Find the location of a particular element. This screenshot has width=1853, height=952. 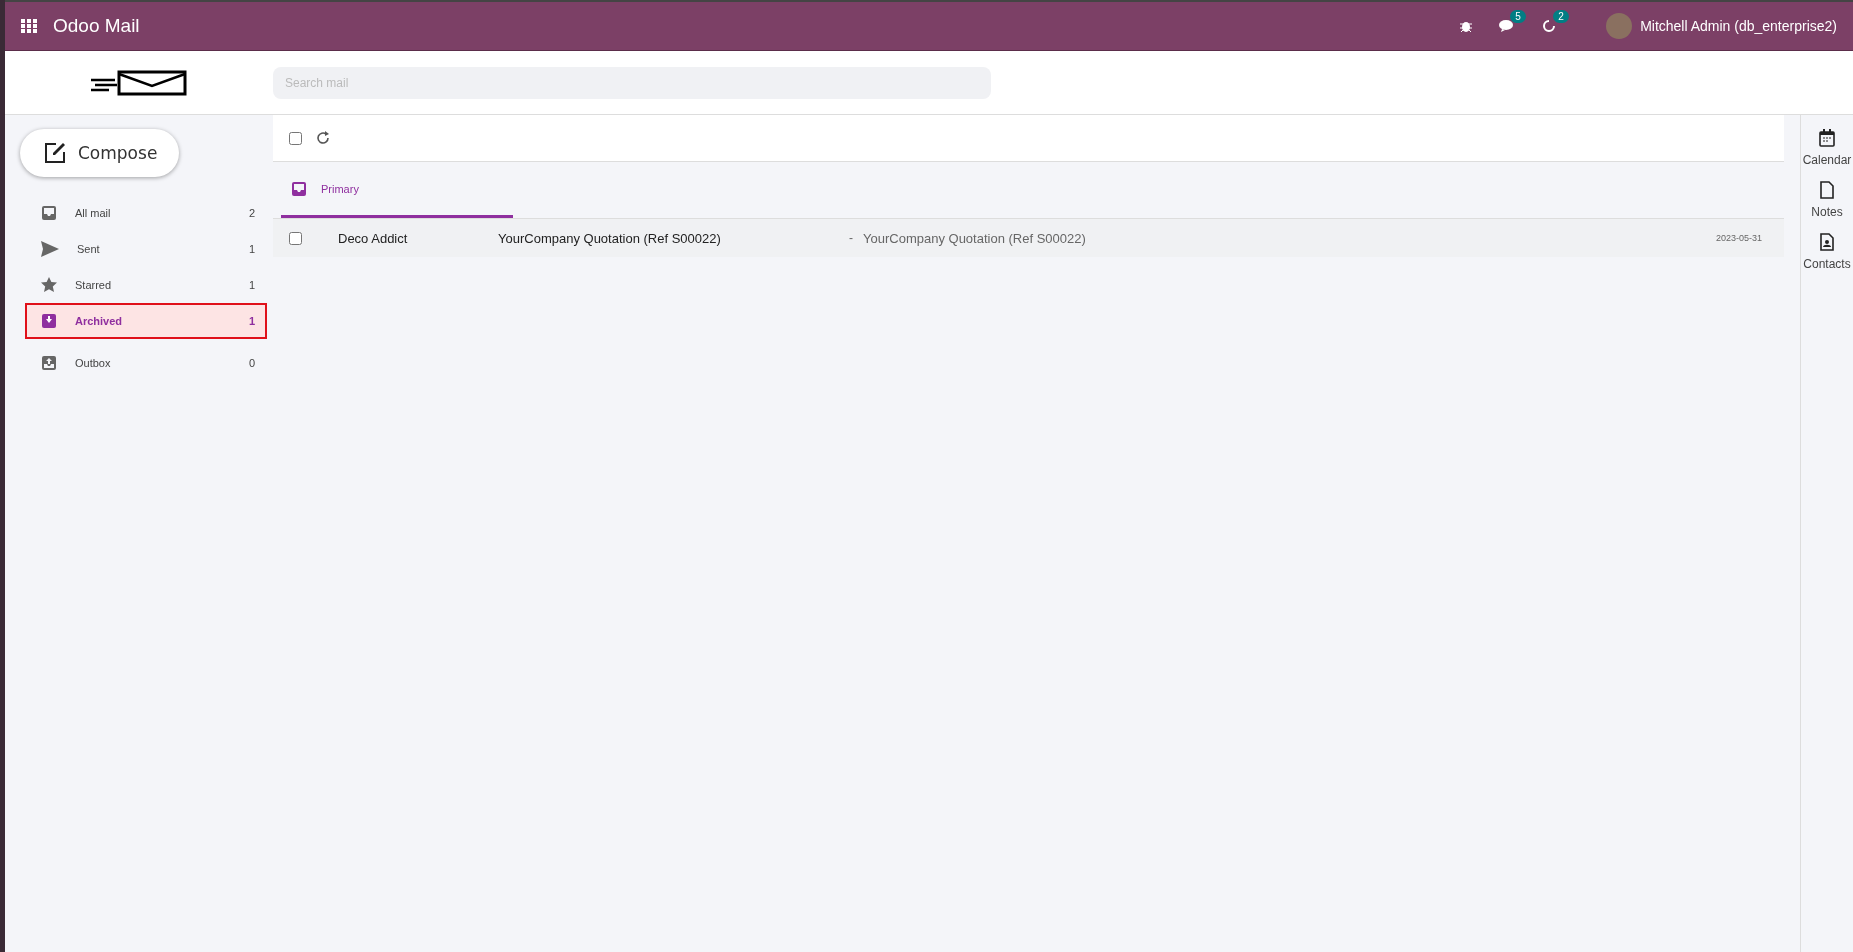

message-count-badge: 5 is located at coordinates (1518, 16).